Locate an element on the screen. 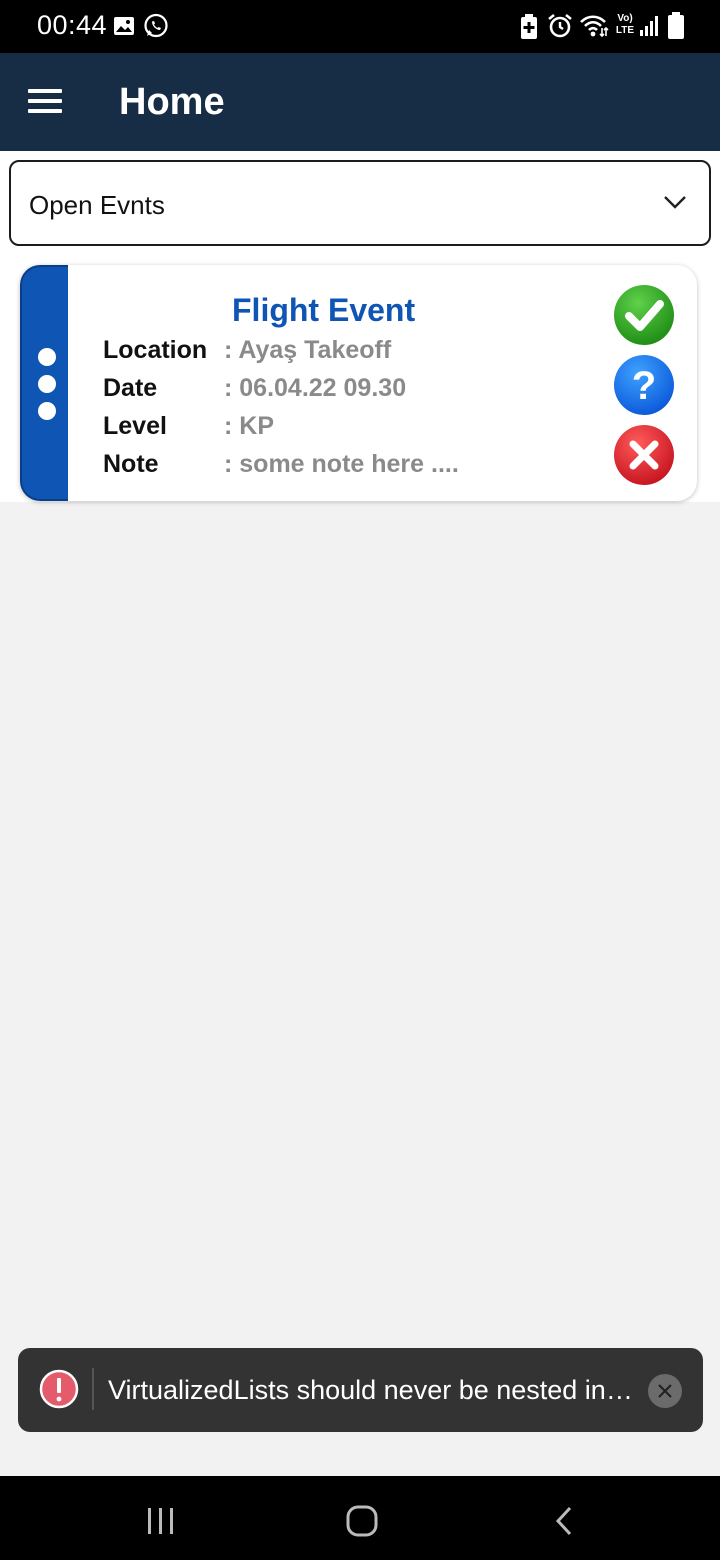 The image size is (720, 1560). filter-container: Open Evnts is located at coordinates (360, 203).